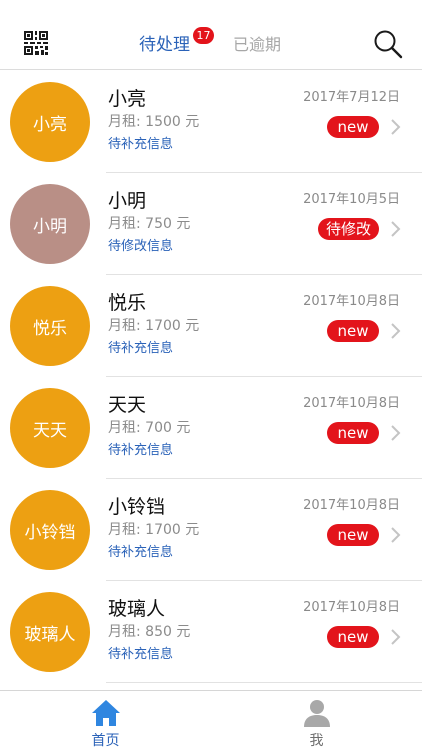  Describe the element at coordinates (50, 224) in the screenshot. I see `avatar: 小明` at that location.